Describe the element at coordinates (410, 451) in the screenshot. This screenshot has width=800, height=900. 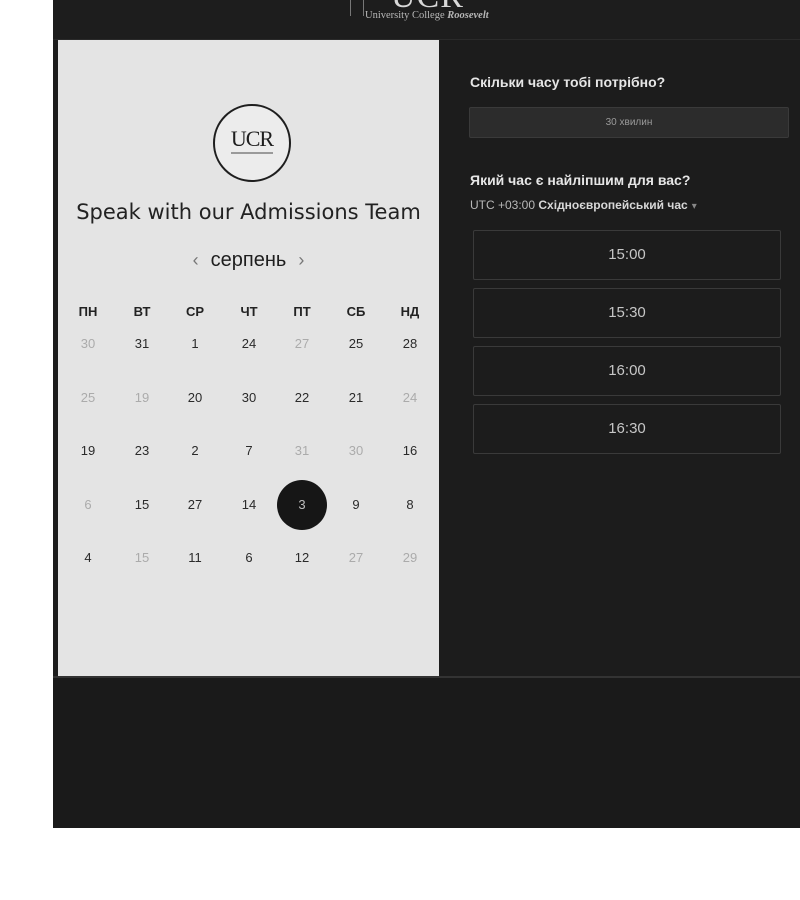
I see `calendar-day: 16` at that location.